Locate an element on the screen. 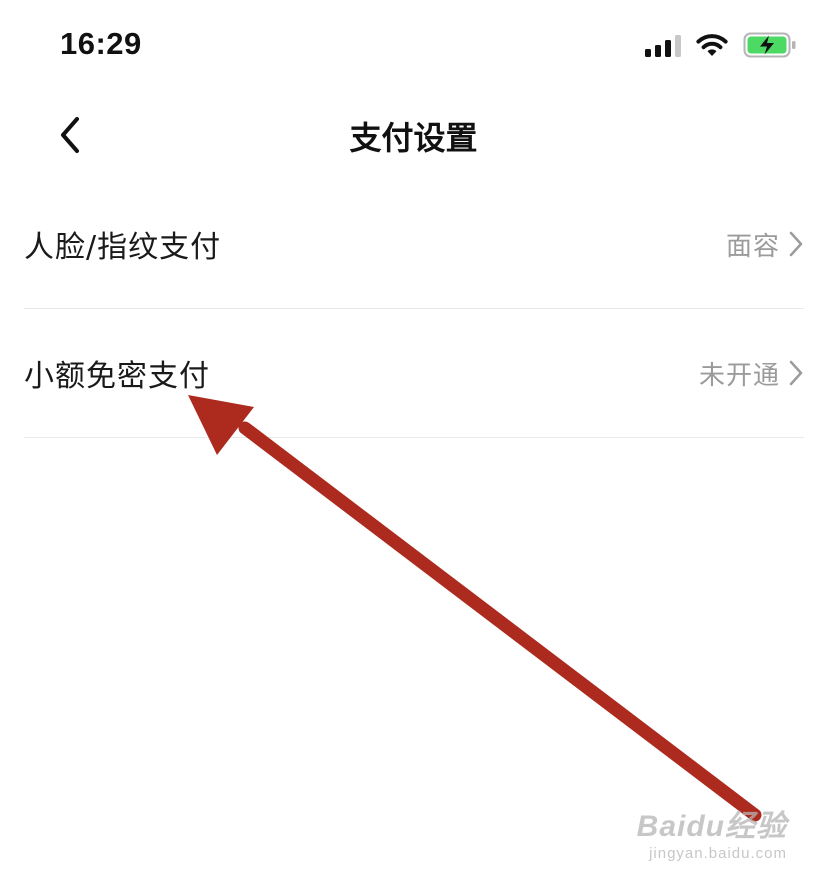 This screenshot has width=827, height=878. row-right: 面容 is located at coordinates (765, 244).